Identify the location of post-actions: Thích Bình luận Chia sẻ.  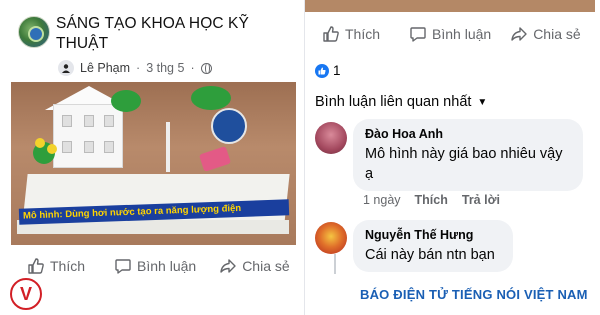
(159, 266).